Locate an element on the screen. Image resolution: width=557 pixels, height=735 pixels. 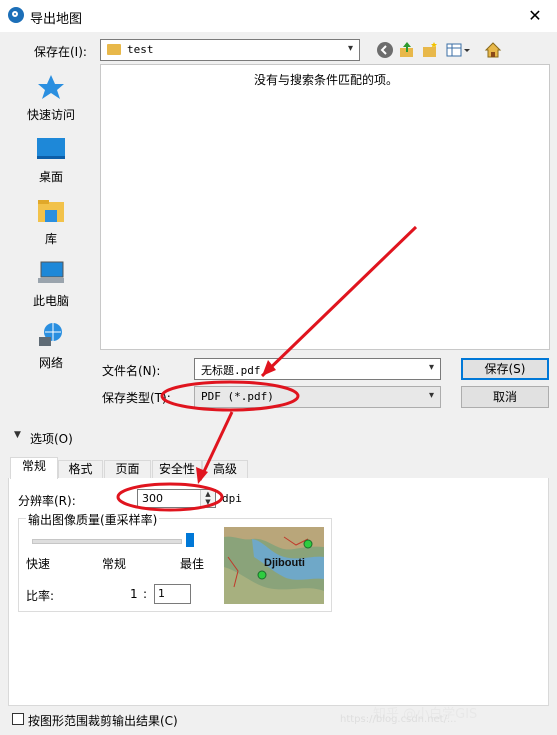
options-toggle: 选项(O) is located at coordinates (51, 438).